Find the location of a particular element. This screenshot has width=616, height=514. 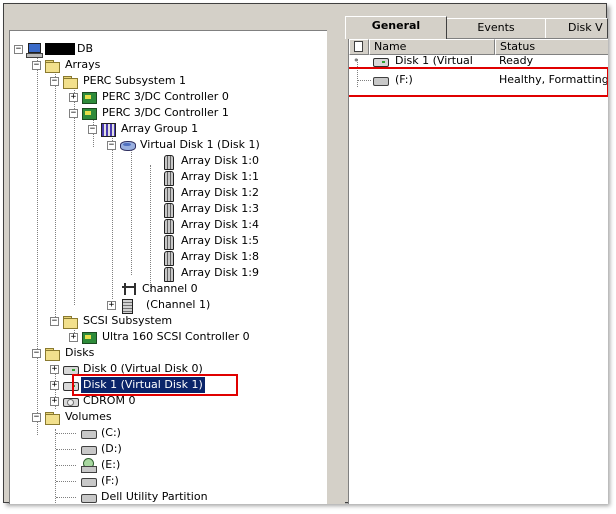

tree-item-label: Channel 0 is located at coordinates (170, 288).